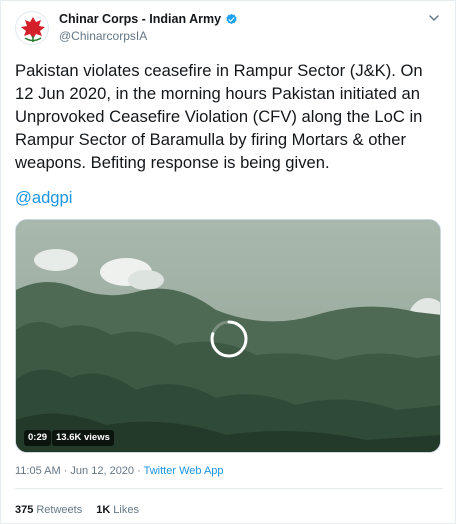  I want to click on loading-spinner-icon, so click(229, 339).